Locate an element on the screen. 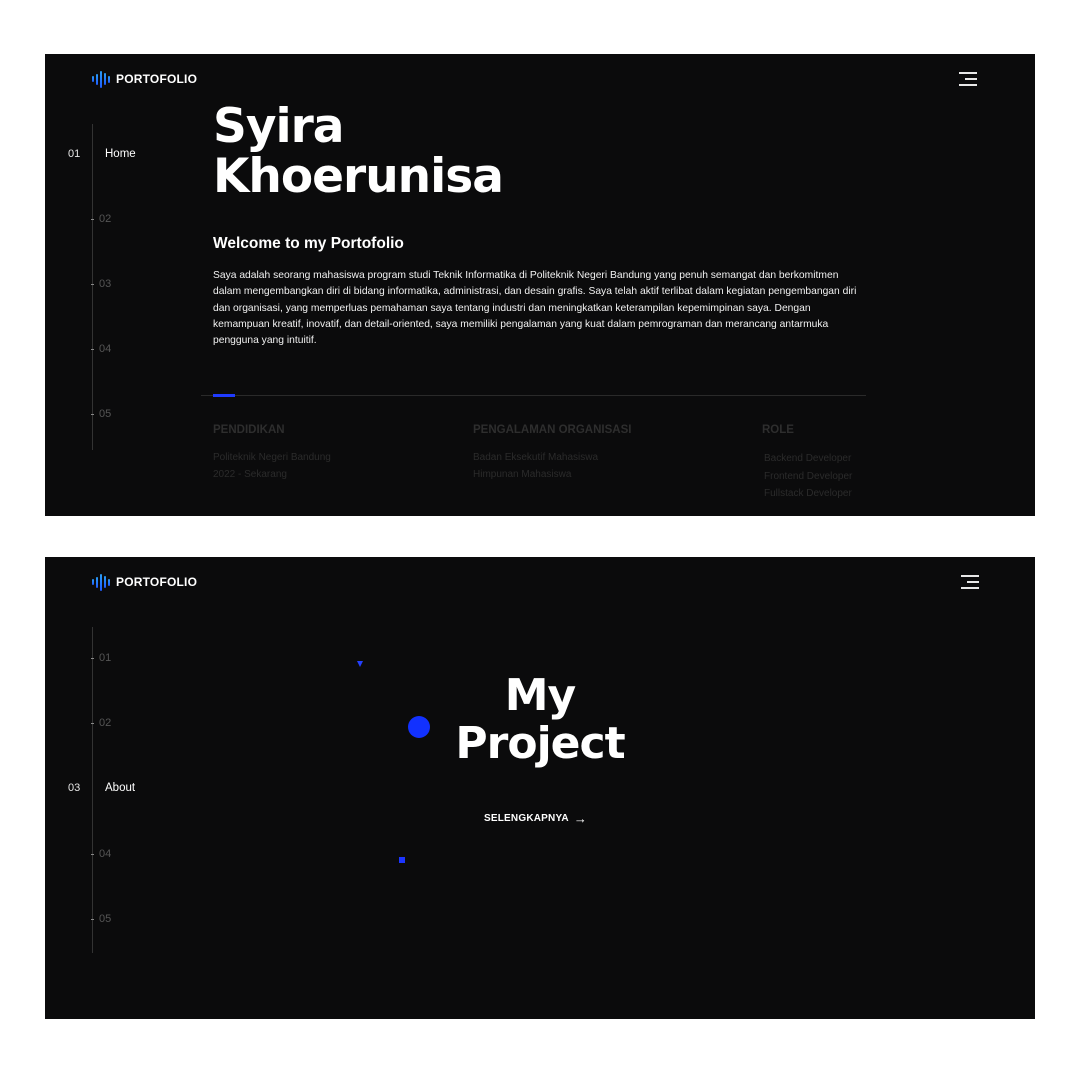 Image resolution: width=1080 pixels, height=1080 pixels. organization-line: Himpunan Mahasiswa is located at coordinates (522, 474).